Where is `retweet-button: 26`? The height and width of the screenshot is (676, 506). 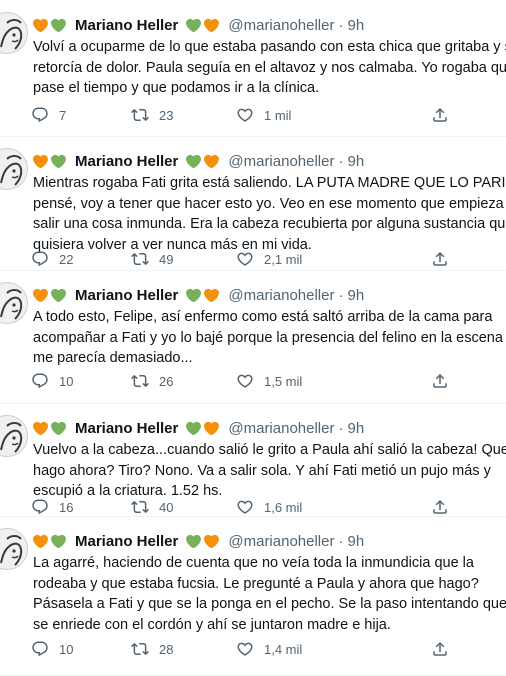 retweet-button: 26 is located at coordinates (152, 381).